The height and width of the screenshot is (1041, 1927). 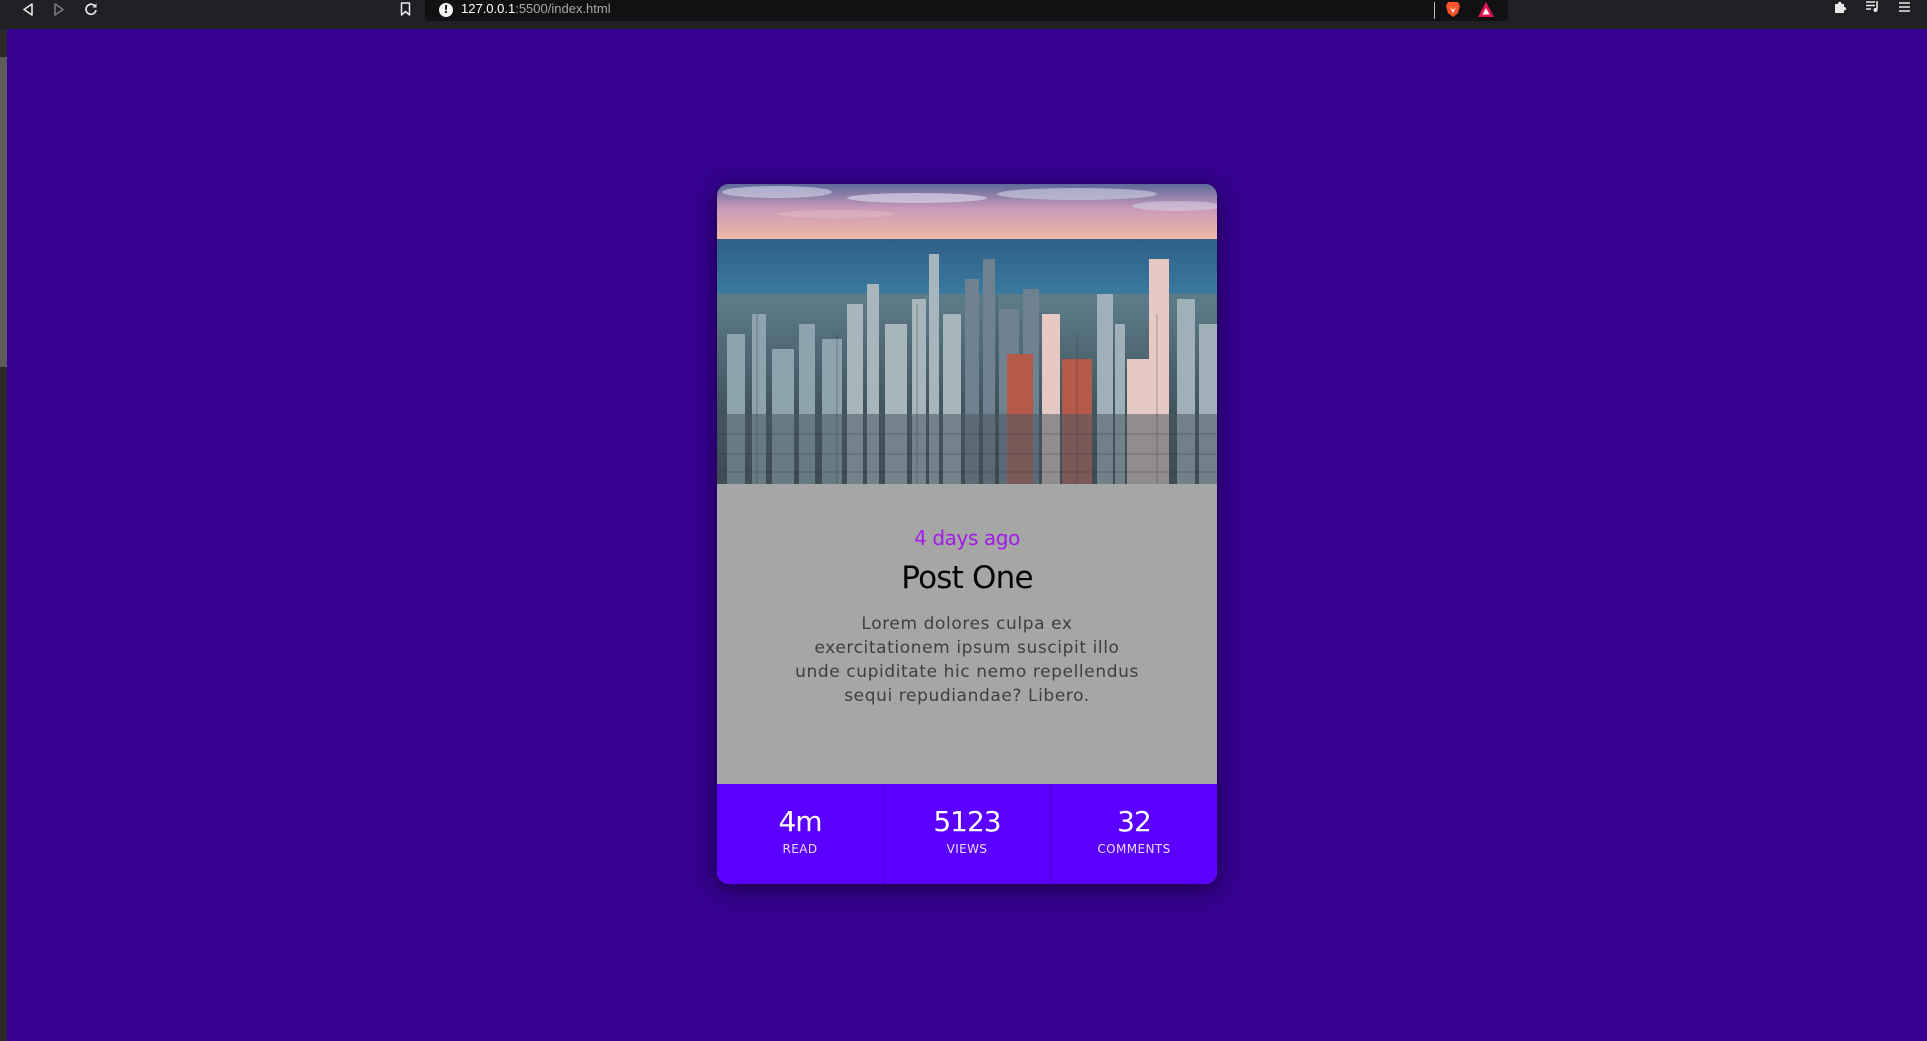 What do you see at coordinates (1872, 9) in the screenshot?
I see `playlist-icon` at bounding box center [1872, 9].